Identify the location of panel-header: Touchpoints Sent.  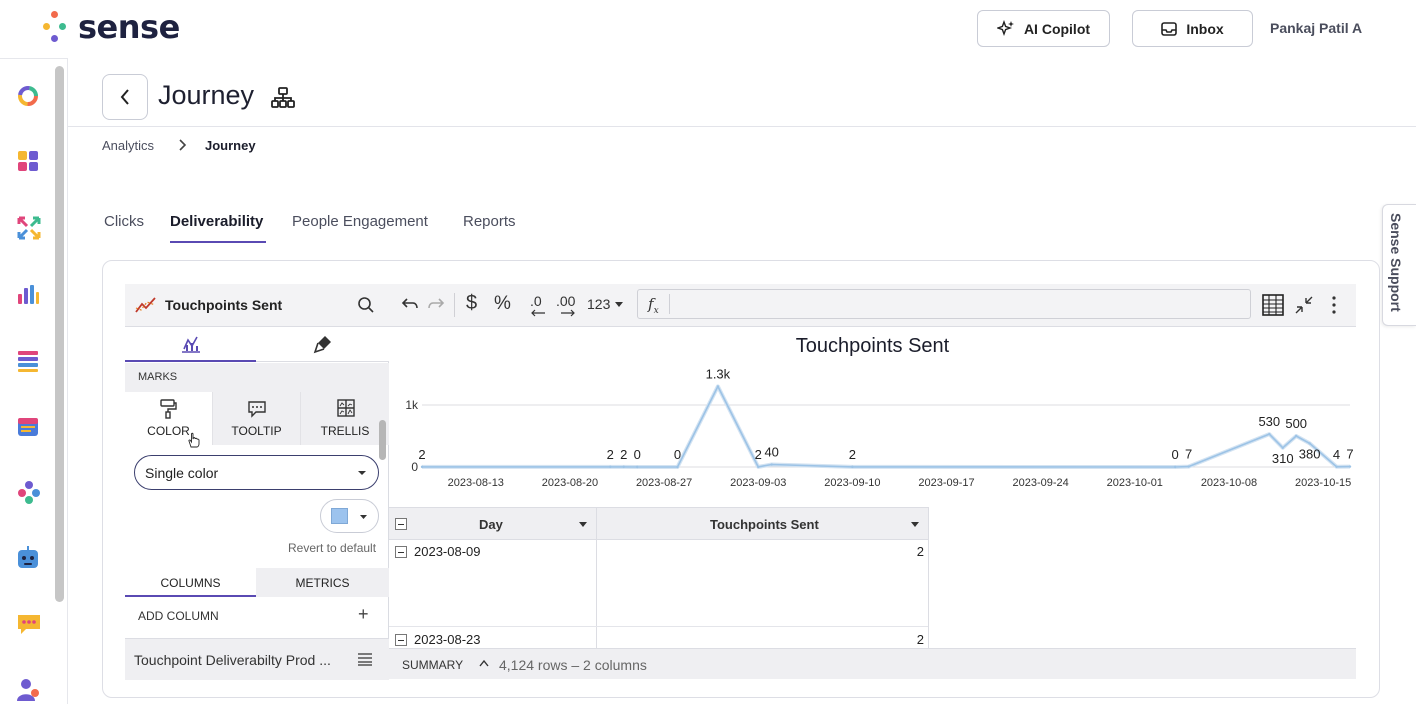
(257, 305).